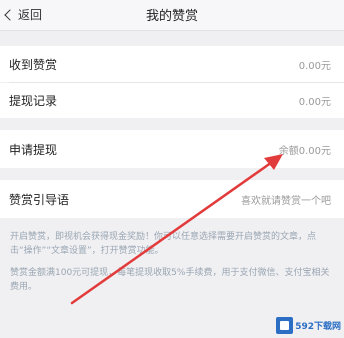 Image resolution: width=344 pixels, height=338 pixels. Describe the element at coordinates (172, 64) in the screenshot. I see `received-row: 收到赞赏 0.00元` at that location.